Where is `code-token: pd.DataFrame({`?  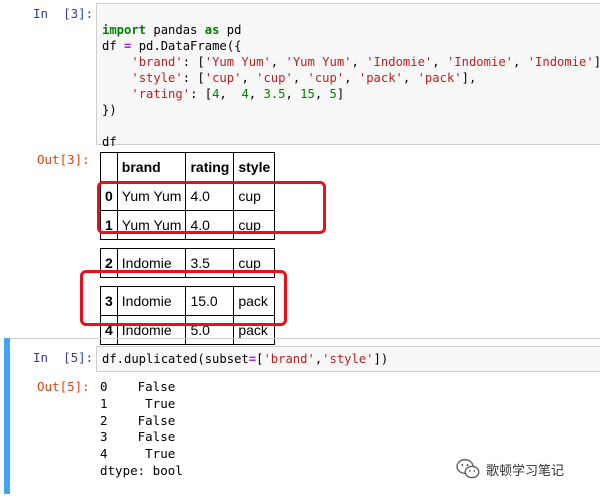
code-token: pd.DataFrame({ is located at coordinates (186, 46).